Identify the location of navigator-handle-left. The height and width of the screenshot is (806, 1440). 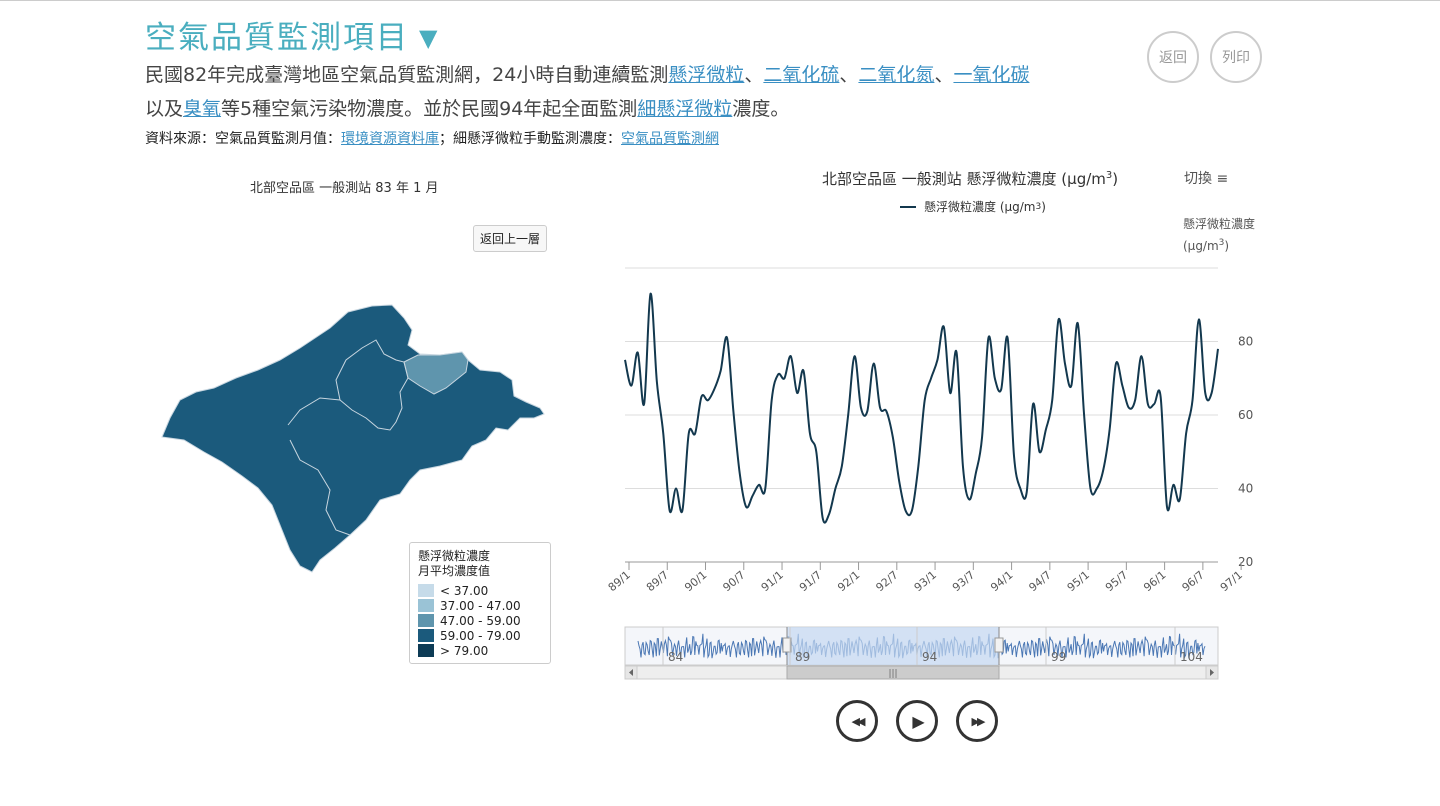
(787, 645).